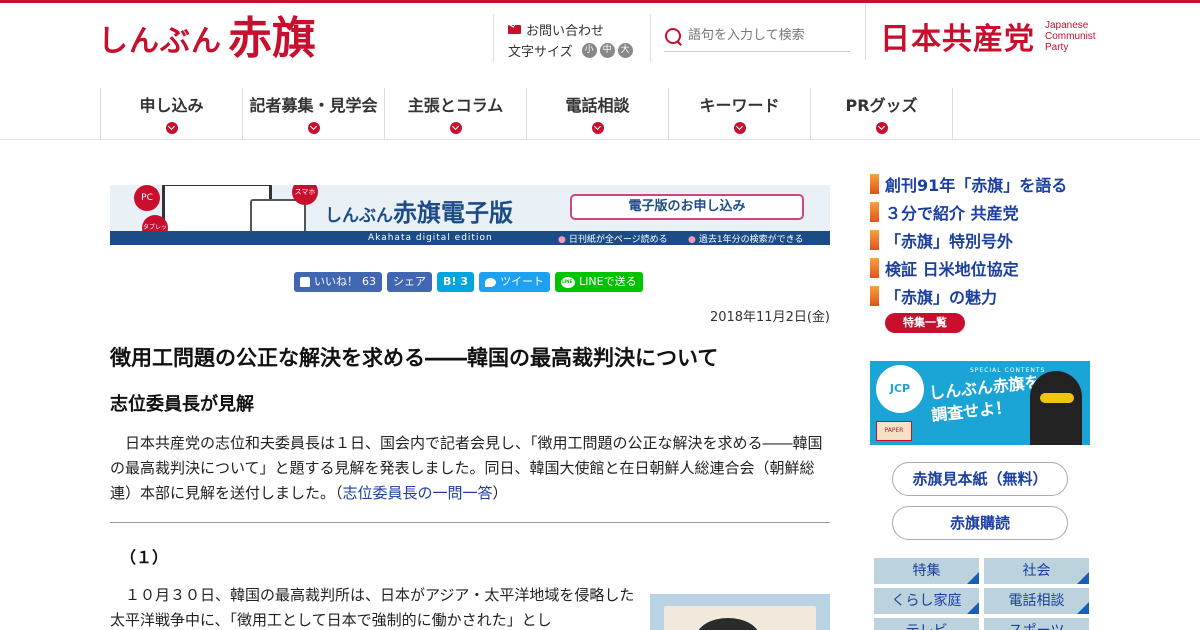 The image size is (1200, 630). Describe the element at coordinates (182, 404) in the screenshot. I see `article-subhead: 志位委員長が見解` at that location.